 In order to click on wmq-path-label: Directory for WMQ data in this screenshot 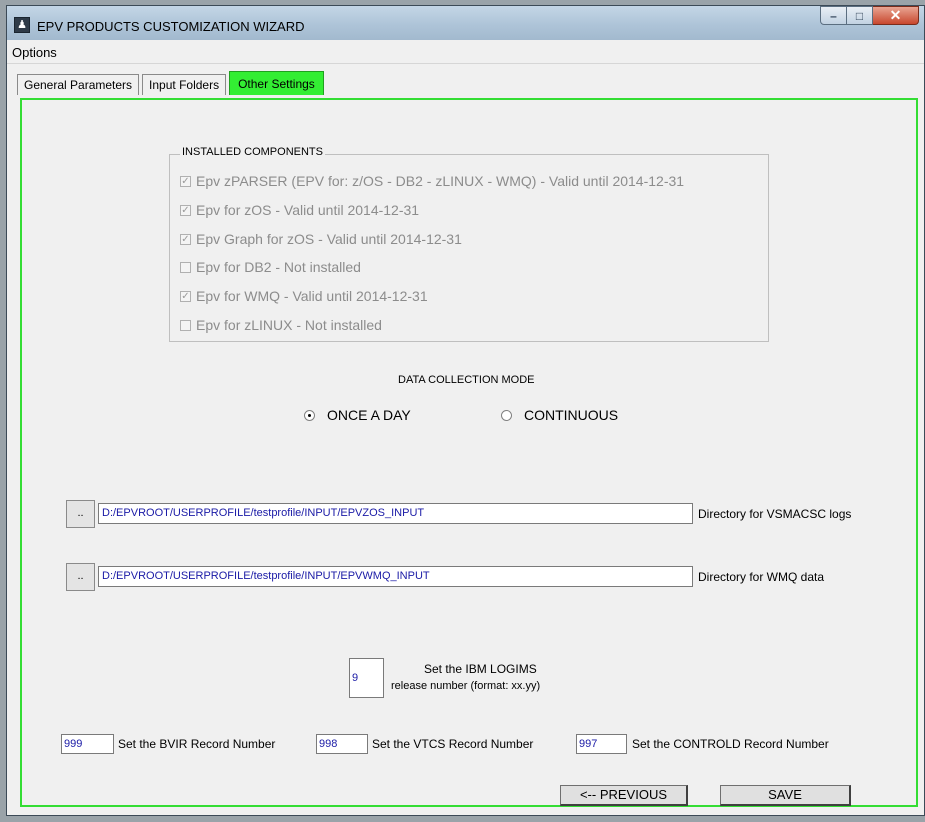, I will do `click(761, 577)`.